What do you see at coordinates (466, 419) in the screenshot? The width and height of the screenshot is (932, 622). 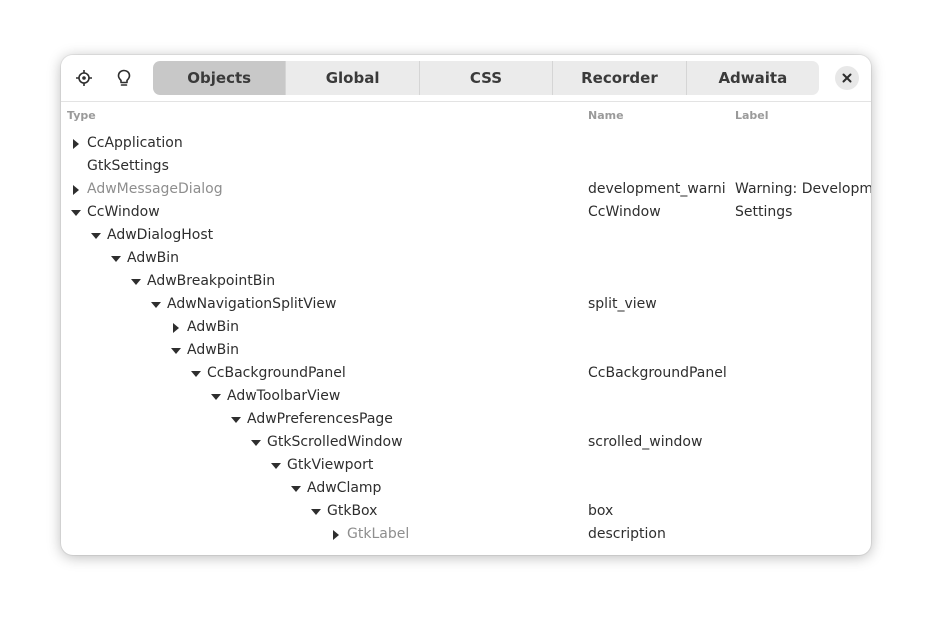 I see `tree-row: AdwPreferencesPage` at bounding box center [466, 419].